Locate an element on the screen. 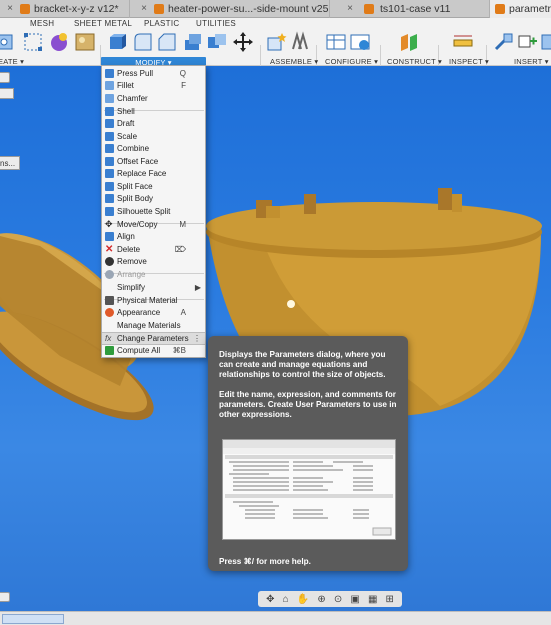 This screenshot has width=551, height=625. insert-image-icon is located at coordinates (85, 42).